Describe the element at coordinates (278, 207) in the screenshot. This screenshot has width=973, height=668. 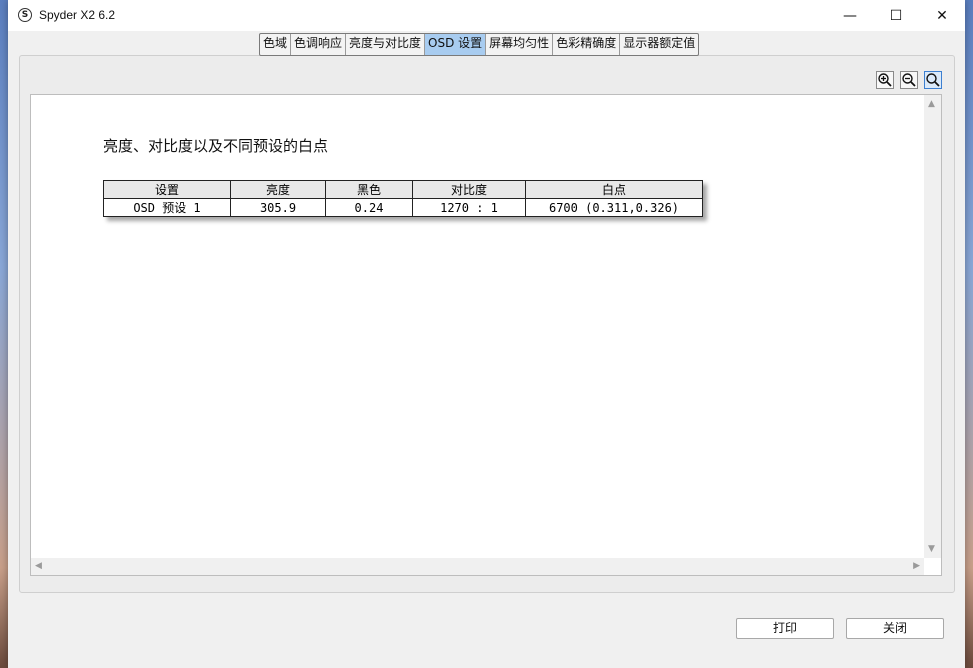
I see `cell-brightness: 305.9` at that location.